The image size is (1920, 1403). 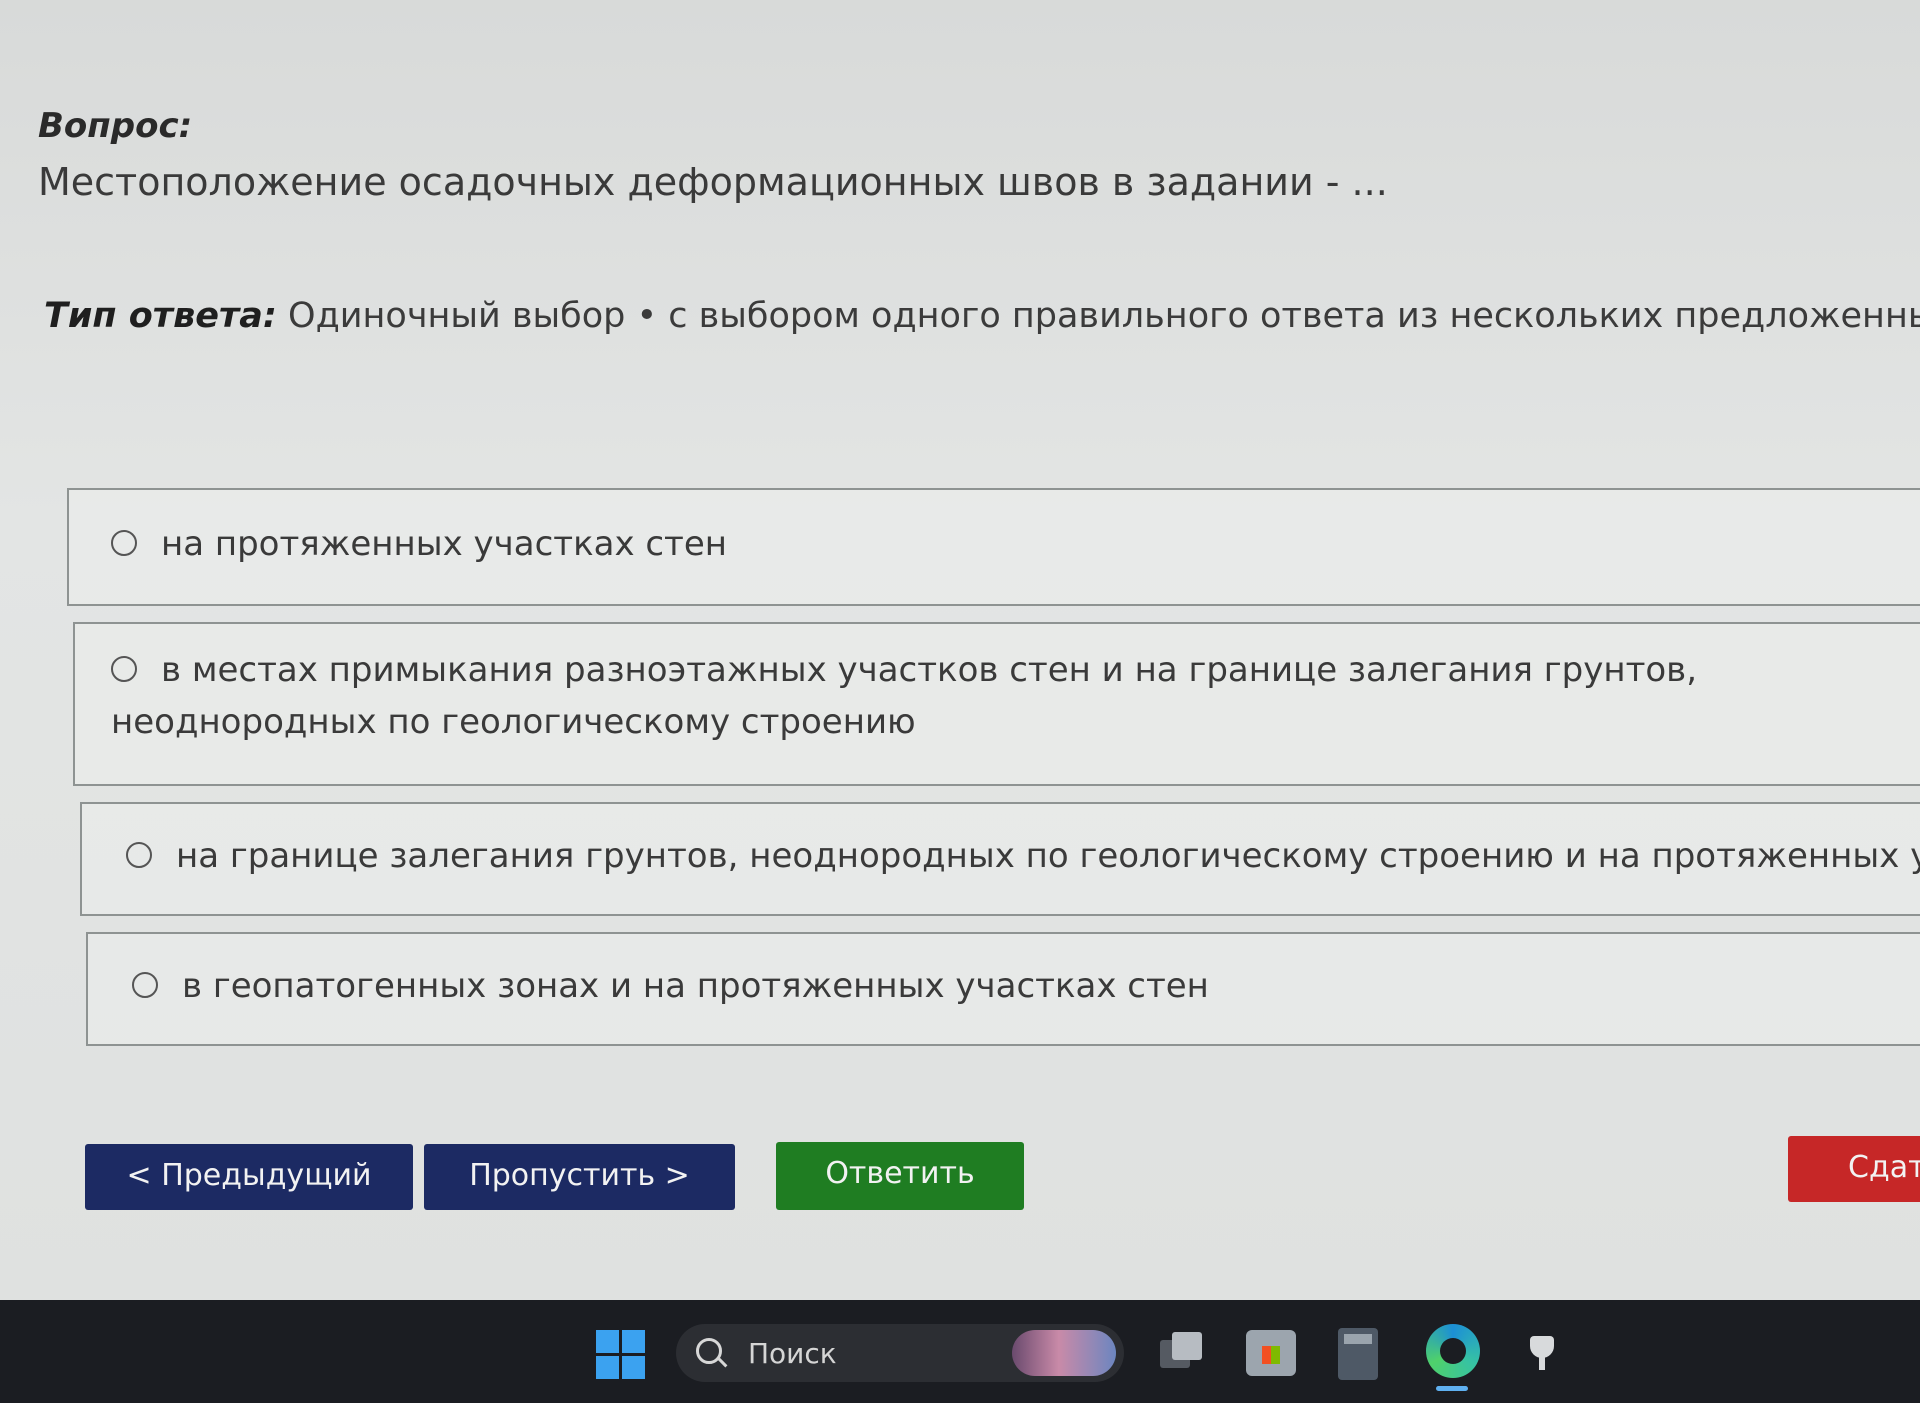 What do you see at coordinates (709, 1351) in the screenshot?
I see `search-icon` at bounding box center [709, 1351].